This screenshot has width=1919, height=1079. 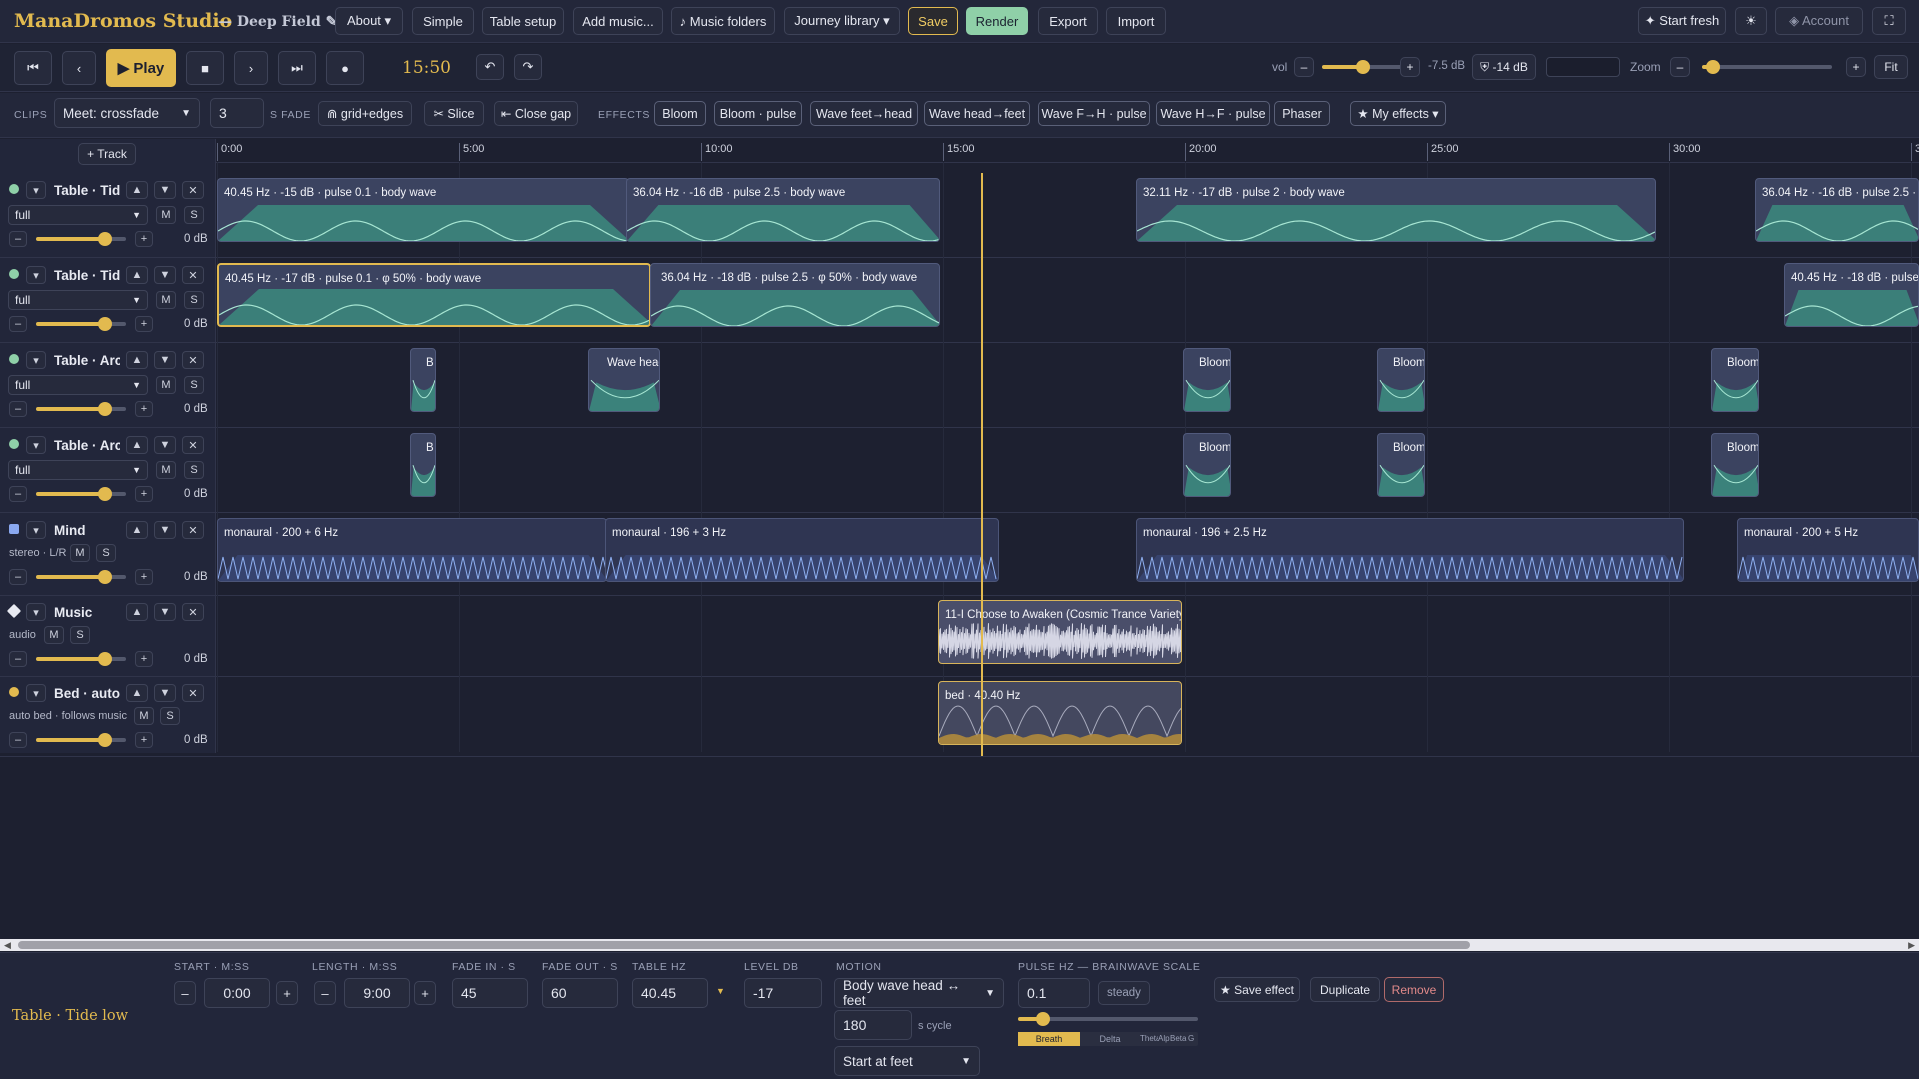 I want to click on effect-phaser: Phaser, so click(x=1302, y=113).